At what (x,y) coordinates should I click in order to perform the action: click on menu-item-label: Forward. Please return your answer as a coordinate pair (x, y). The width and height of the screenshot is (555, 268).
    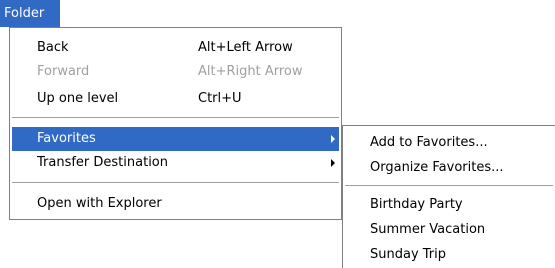
    Looking at the image, I should click on (63, 71).